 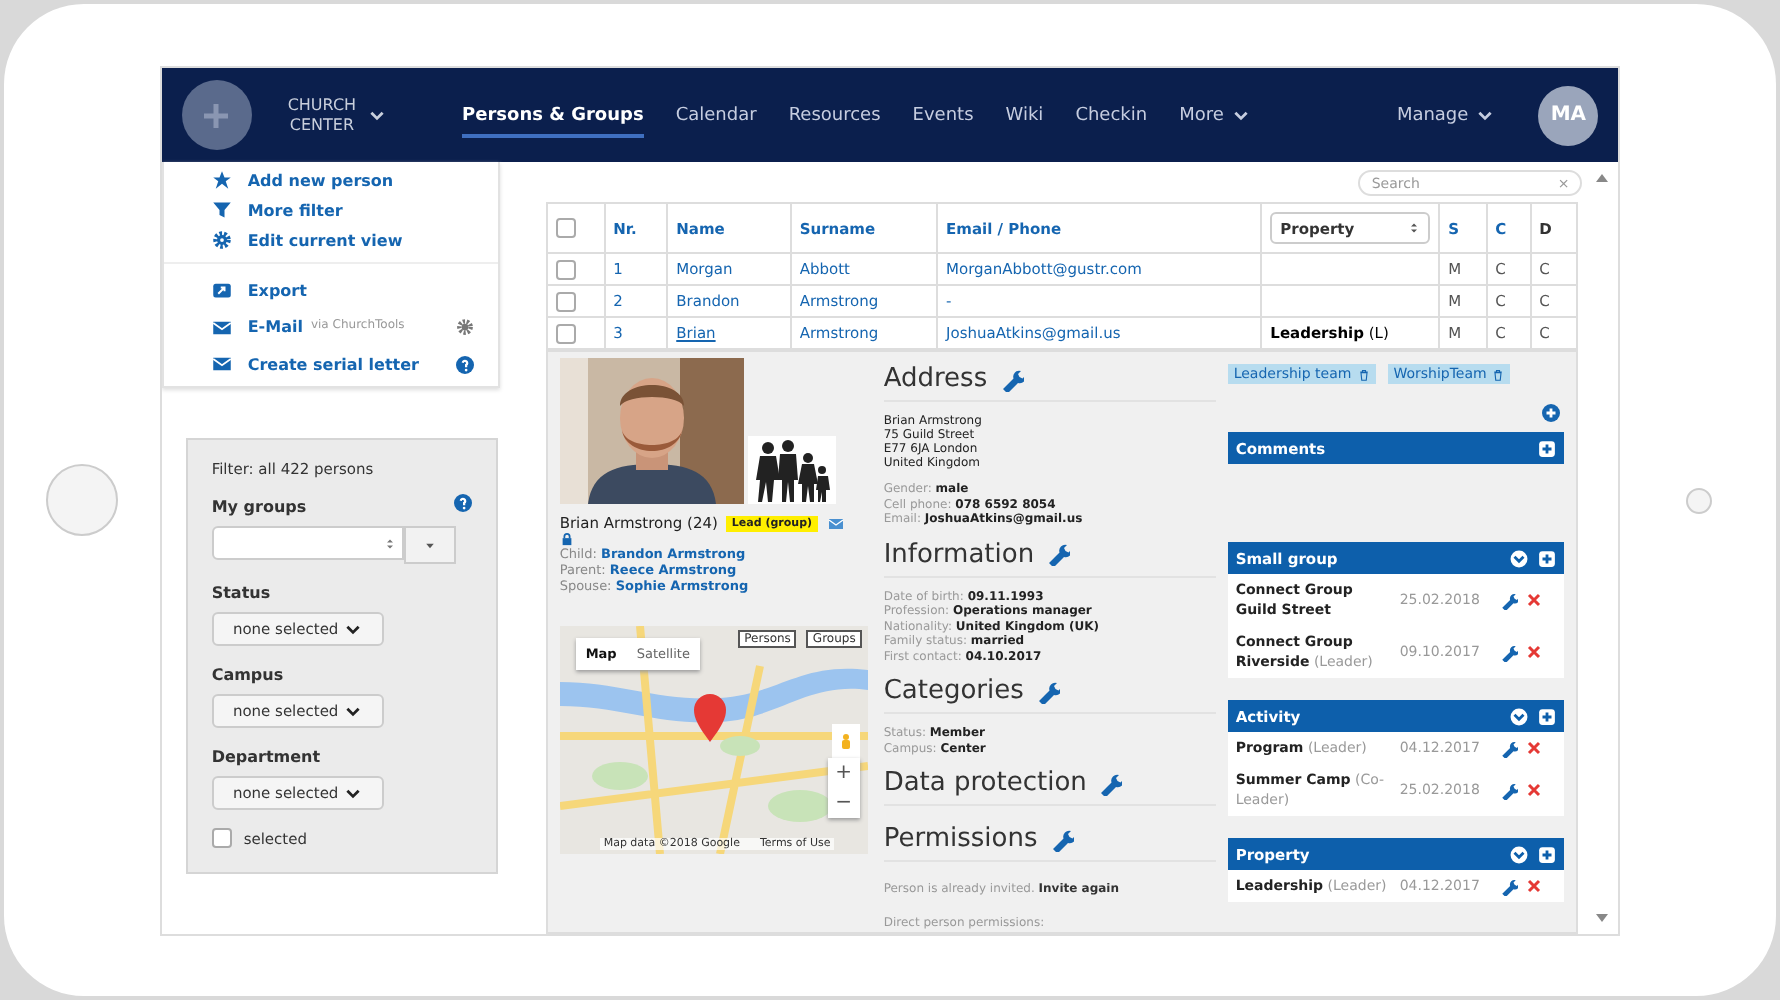 I want to click on family-icon, so click(x=791, y=470).